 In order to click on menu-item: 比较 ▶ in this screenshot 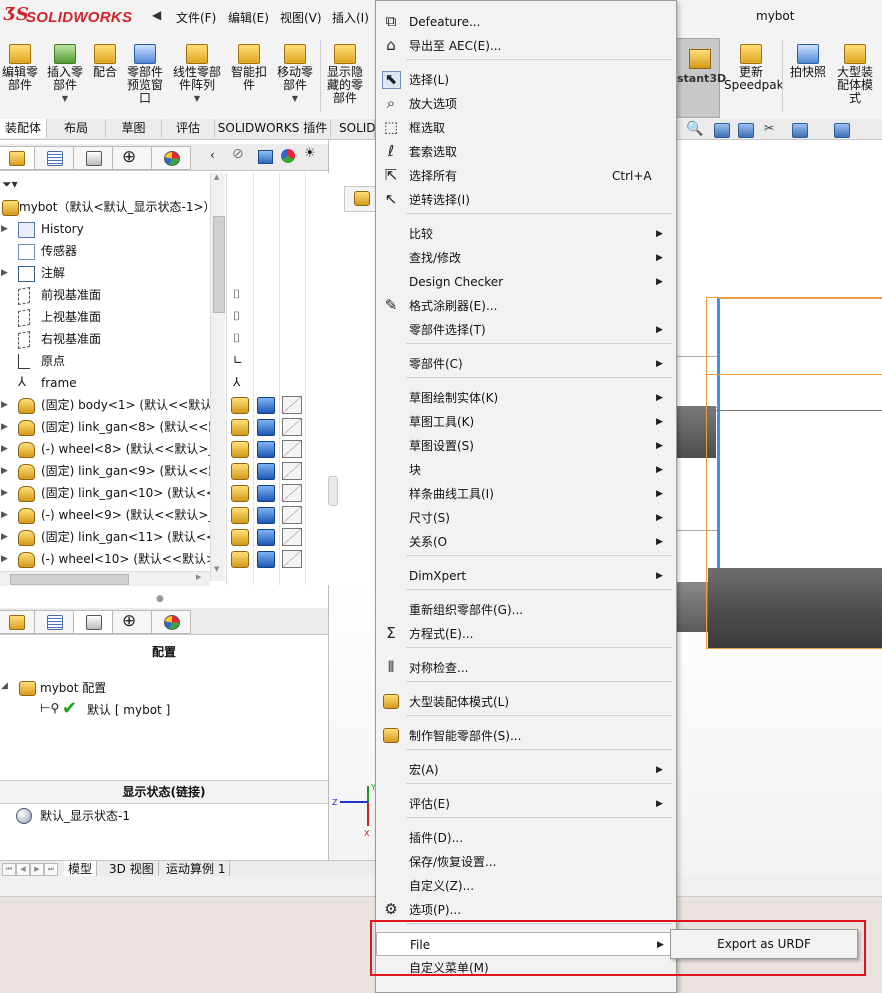, I will do `click(526, 234)`.